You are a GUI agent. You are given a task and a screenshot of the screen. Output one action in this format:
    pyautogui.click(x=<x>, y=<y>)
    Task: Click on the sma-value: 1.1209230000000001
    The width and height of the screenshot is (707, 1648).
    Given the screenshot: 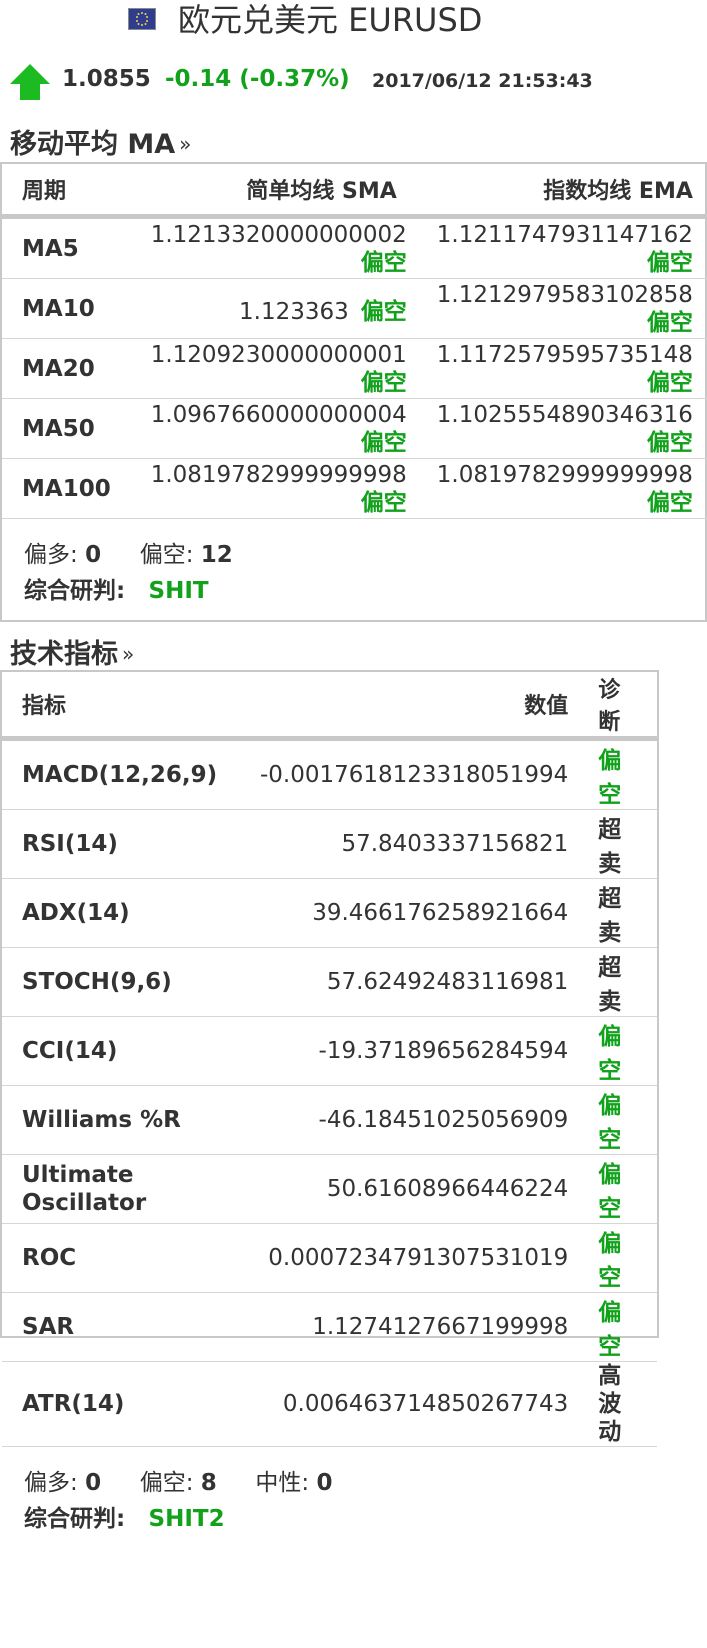 What is the action you would take?
    pyautogui.click(x=278, y=354)
    